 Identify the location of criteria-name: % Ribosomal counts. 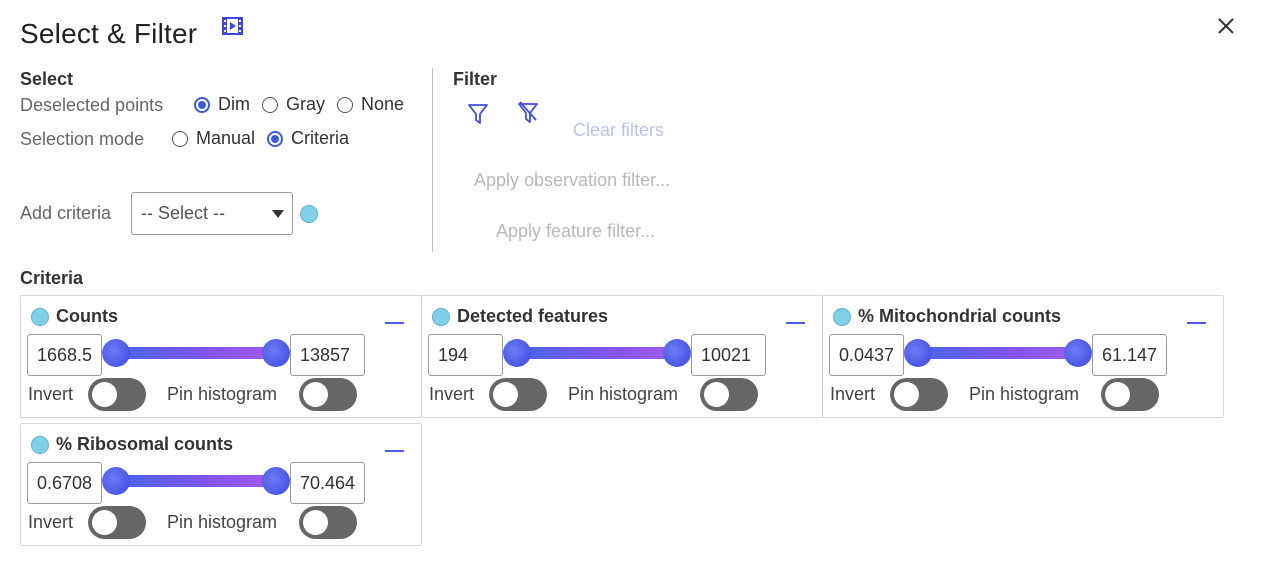
(145, 444).